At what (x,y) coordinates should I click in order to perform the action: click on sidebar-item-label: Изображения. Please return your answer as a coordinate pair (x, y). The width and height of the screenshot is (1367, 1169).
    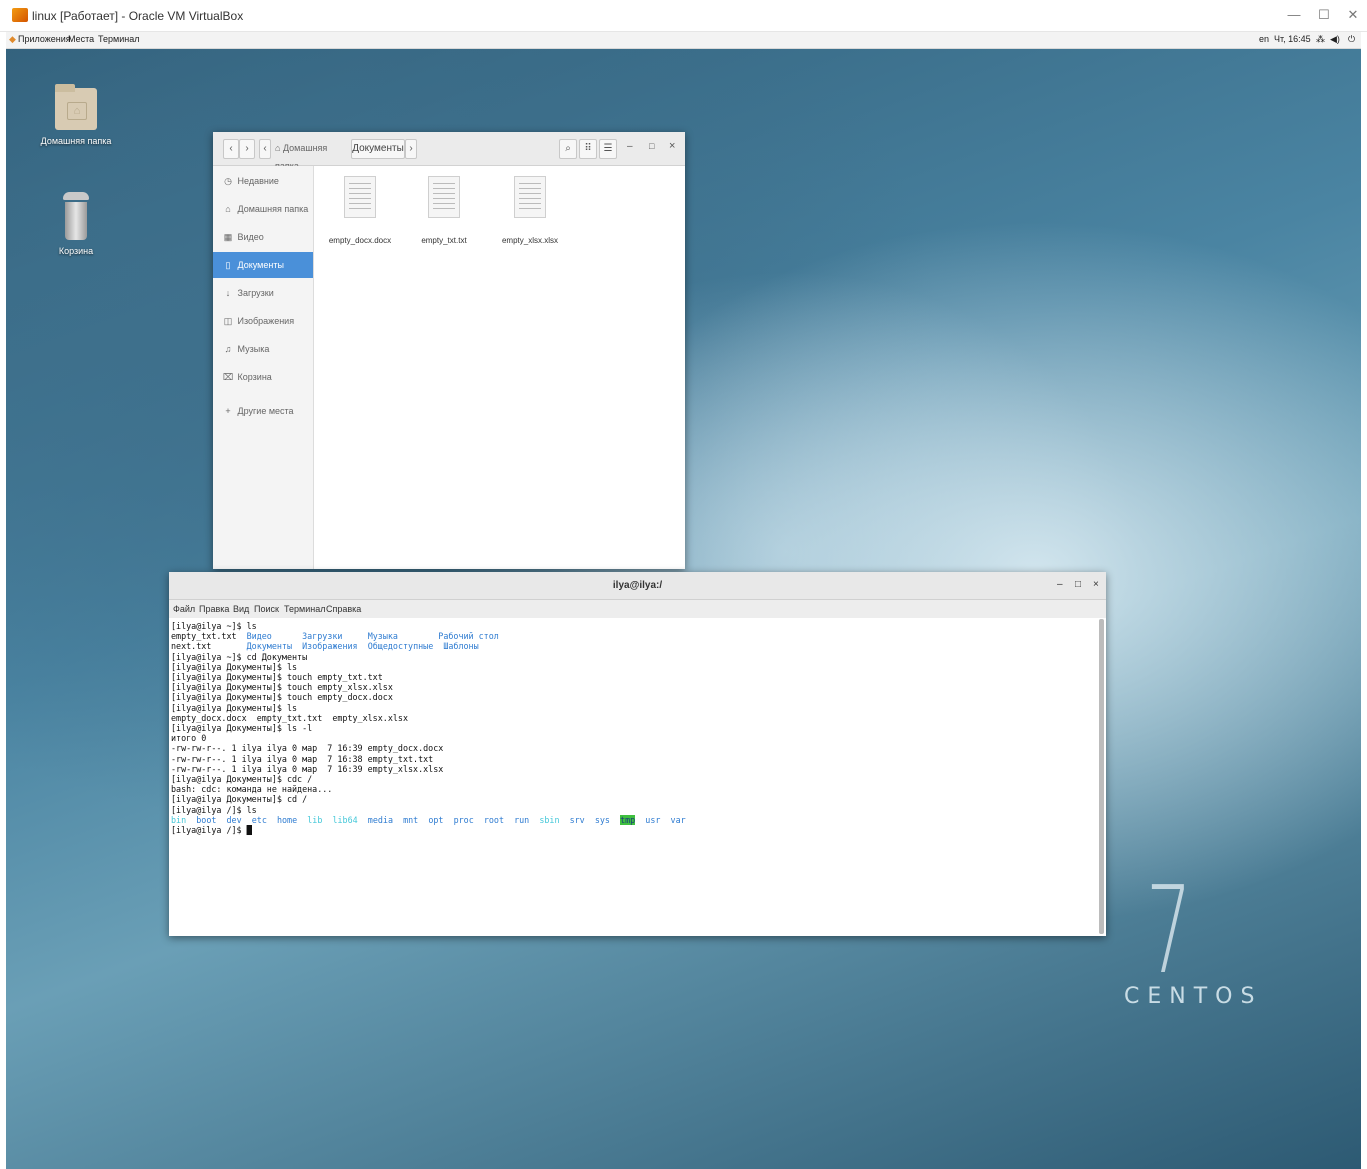
    Looking at the image, I should click on (266, 321).